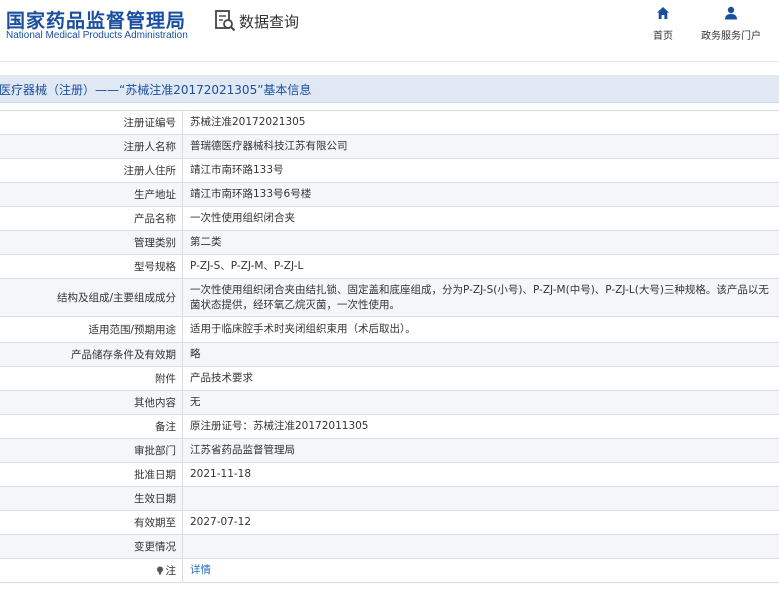  What do you see at coordinates (389, 379) in the screenshot?
I see `table-row: 附件 产品技术要求` at bounding box center [389, 379].